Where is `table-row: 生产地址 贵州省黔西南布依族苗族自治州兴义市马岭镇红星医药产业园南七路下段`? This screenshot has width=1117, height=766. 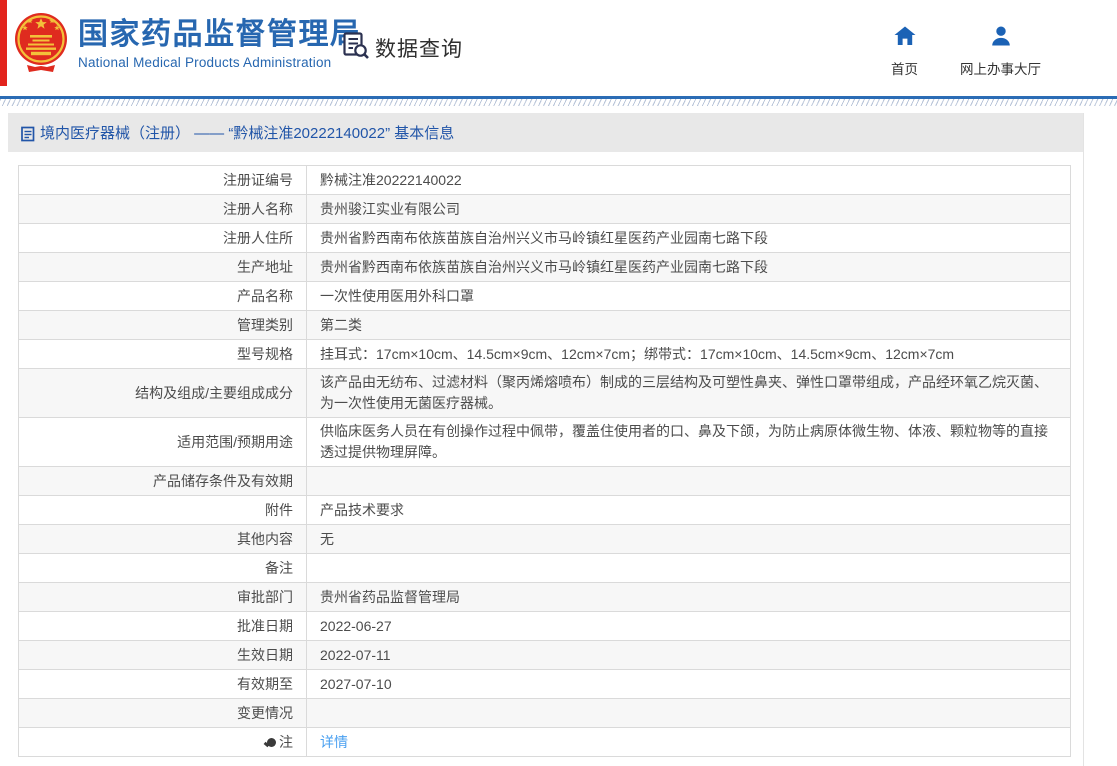
table-row: 生产地址 贵州省黔西南布依族苗族自治州兴义市马岭镇红星医药产业园南七路下段 is located at coordinates (544, 267).